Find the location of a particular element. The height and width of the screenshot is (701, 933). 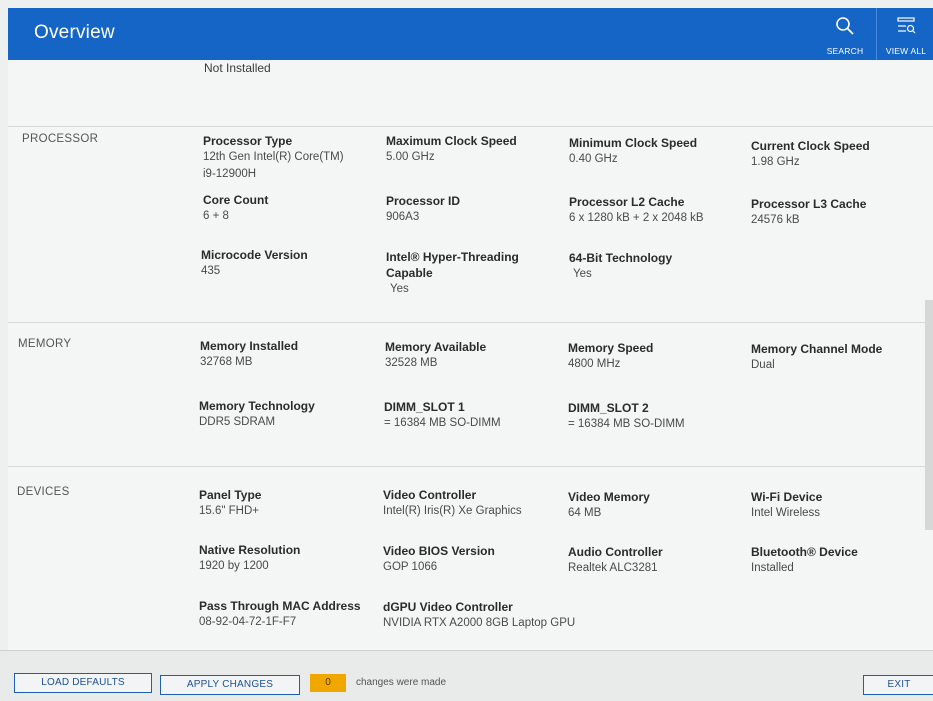

field-microcode-version: Microcode Version 435 is located at coordinates (290, 263).